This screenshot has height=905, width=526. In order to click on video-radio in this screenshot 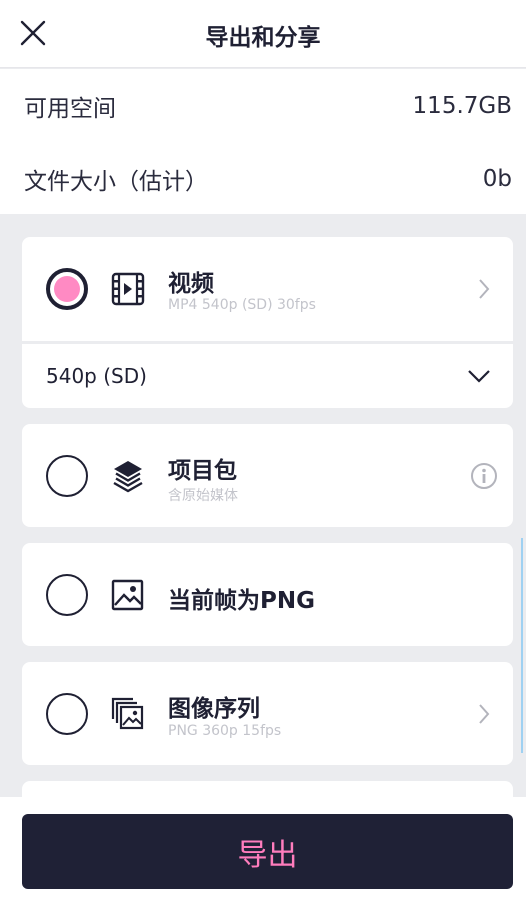, I will do `click(67, 289)`.